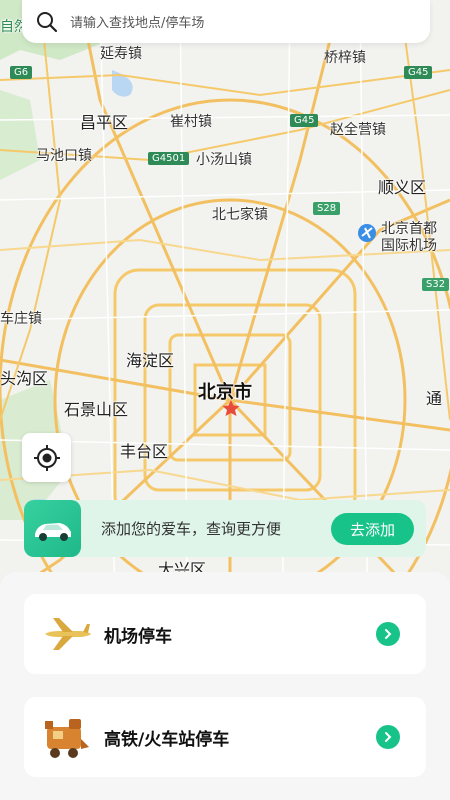 Image resolution: width=450 pixels, height=800 pixels. I want to click on road-shield-g45: G45, so click(304, 120).